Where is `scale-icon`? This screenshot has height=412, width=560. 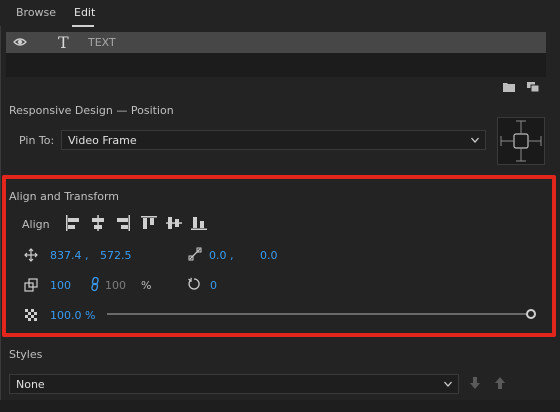
scale-icon is located at coordinates (31, 285).